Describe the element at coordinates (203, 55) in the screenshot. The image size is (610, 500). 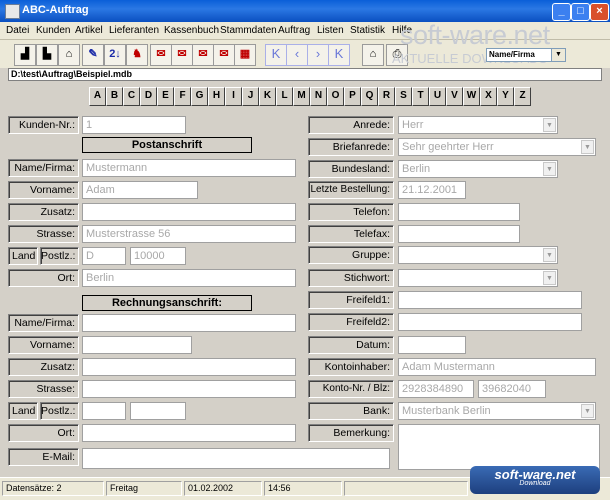
I see `mail-icon-3: ✉` at that location.